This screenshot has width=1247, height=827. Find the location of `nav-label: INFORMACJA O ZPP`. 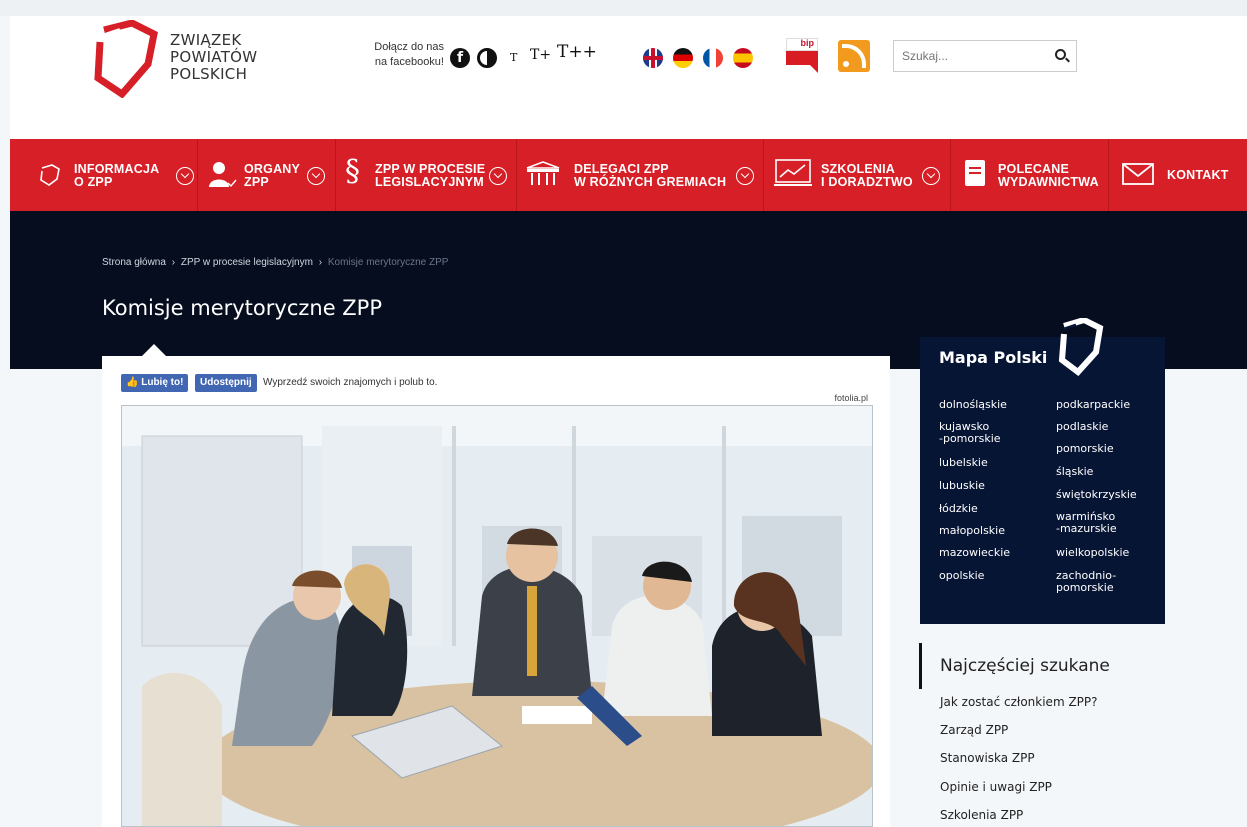

nav-label: INFORMACJA O ZPP is located at coordinates (116, 176).